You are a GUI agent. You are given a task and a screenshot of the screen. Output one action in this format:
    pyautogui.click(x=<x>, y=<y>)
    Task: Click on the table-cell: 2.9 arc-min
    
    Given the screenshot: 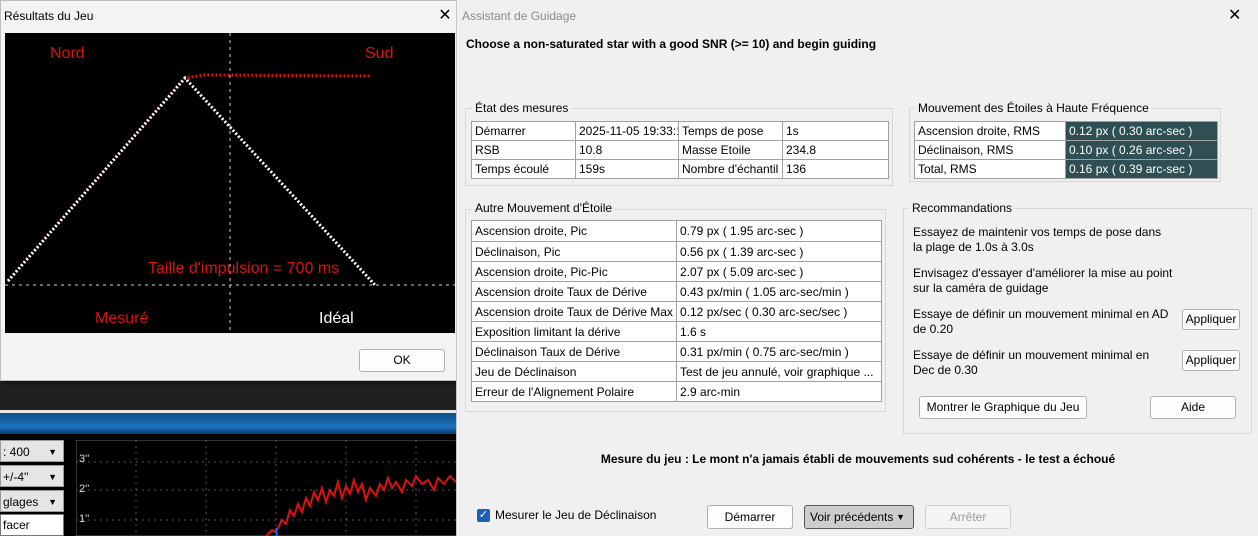 What is the action you would take?
    pyautogui.click(x=779, y=391)
    